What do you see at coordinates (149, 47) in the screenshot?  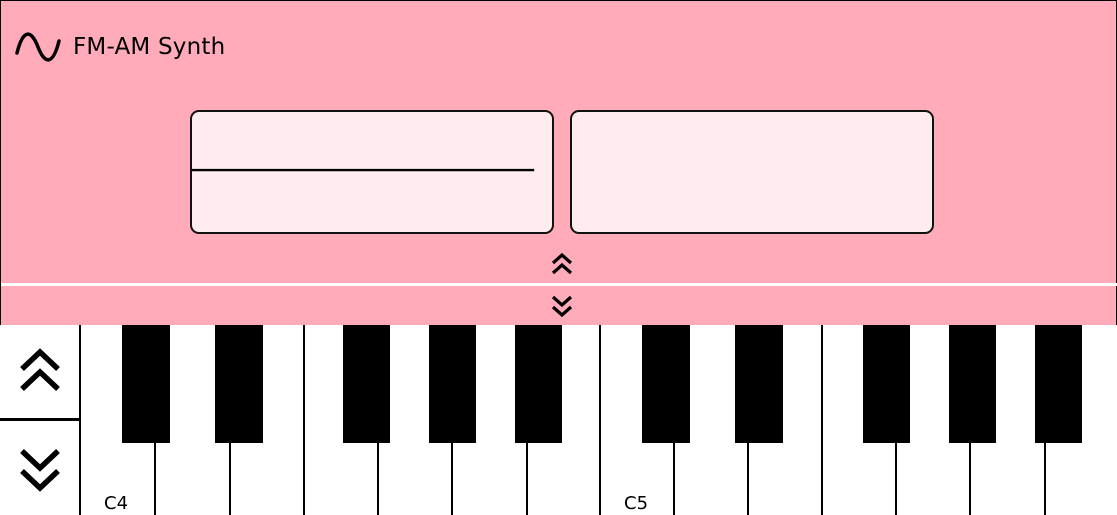 I see `app-title: FM-AM Synth` at bounding box center [149, 47].